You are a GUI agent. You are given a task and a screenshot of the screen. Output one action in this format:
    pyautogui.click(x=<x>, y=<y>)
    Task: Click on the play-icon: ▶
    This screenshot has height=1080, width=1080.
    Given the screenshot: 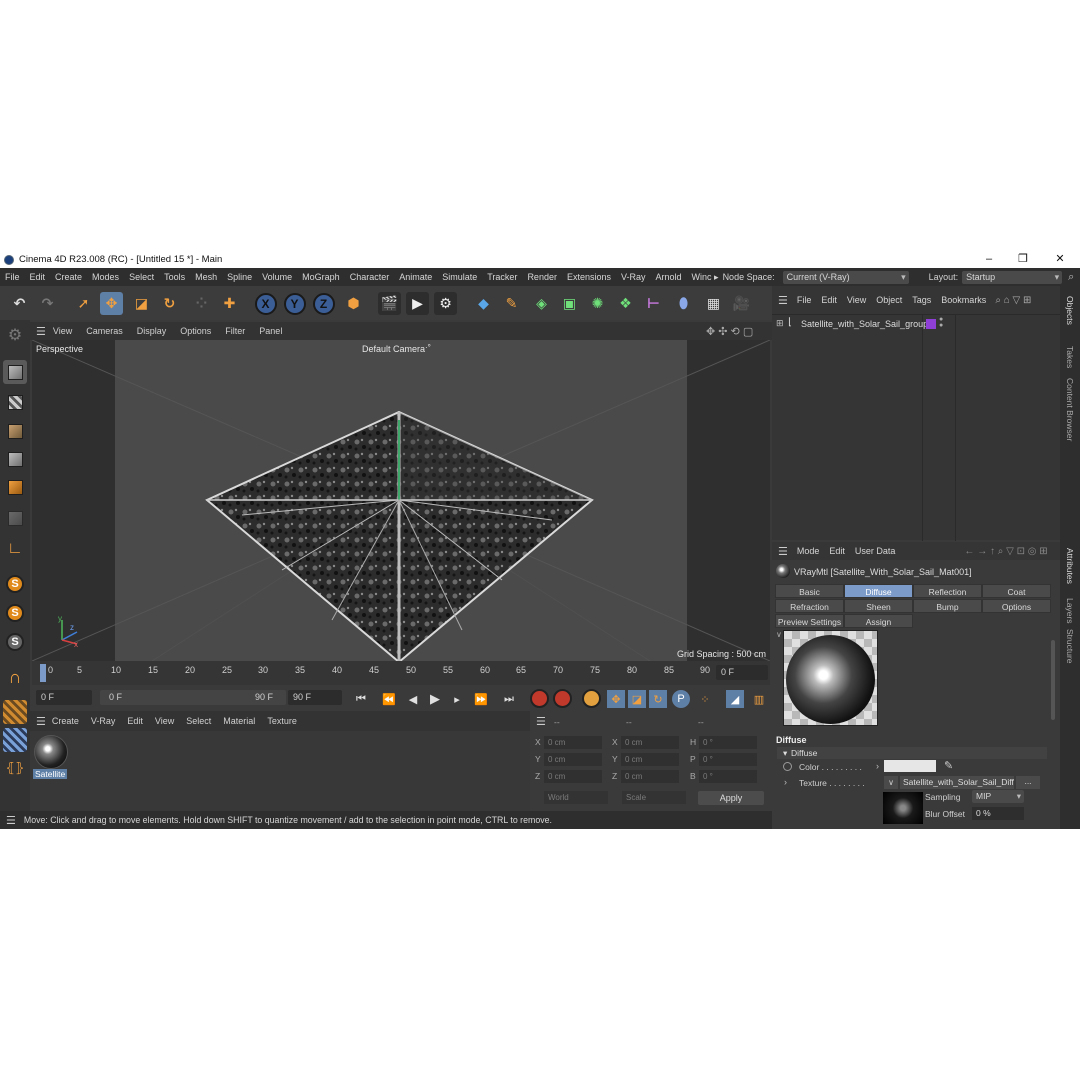 What is the action you would take?
    pyautogui.click(x=435, y=699)
    